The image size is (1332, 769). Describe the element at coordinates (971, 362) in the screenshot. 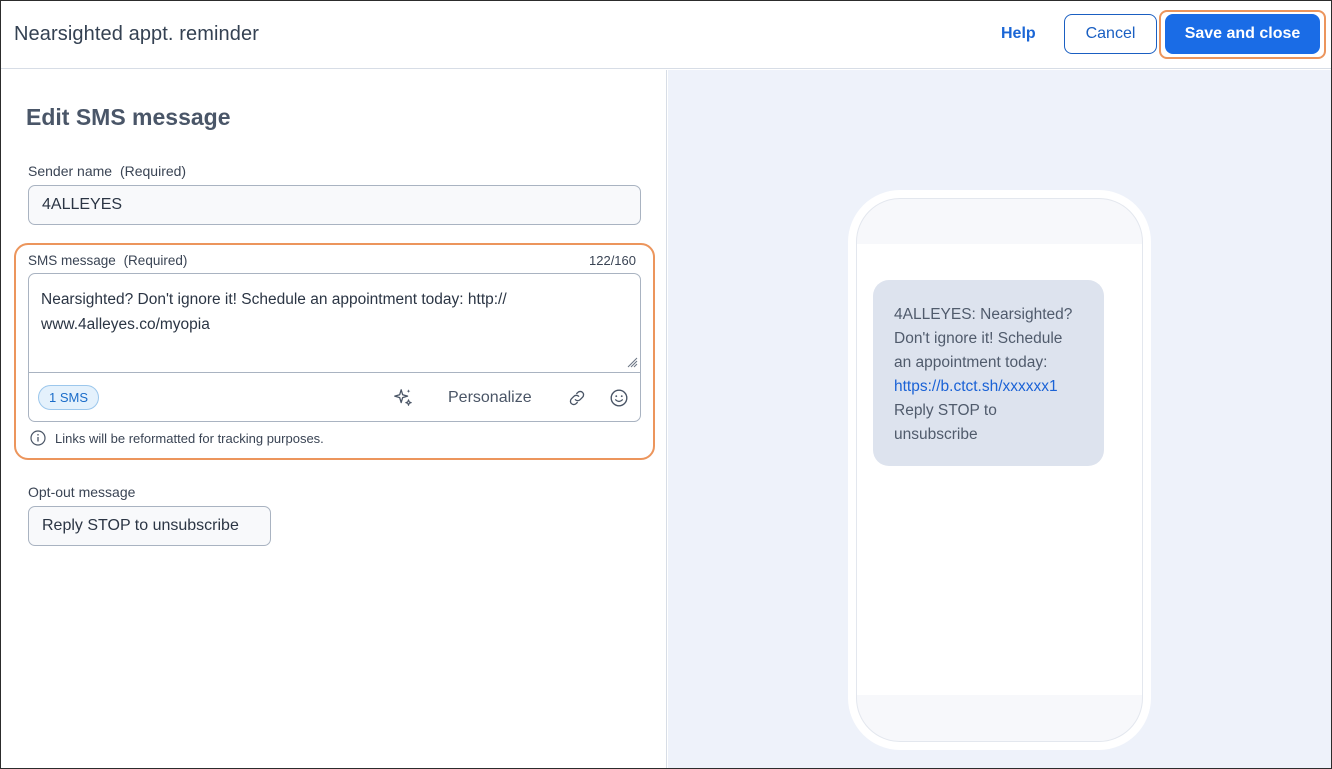

I see `bubble-line: an appointment today:` at that location.